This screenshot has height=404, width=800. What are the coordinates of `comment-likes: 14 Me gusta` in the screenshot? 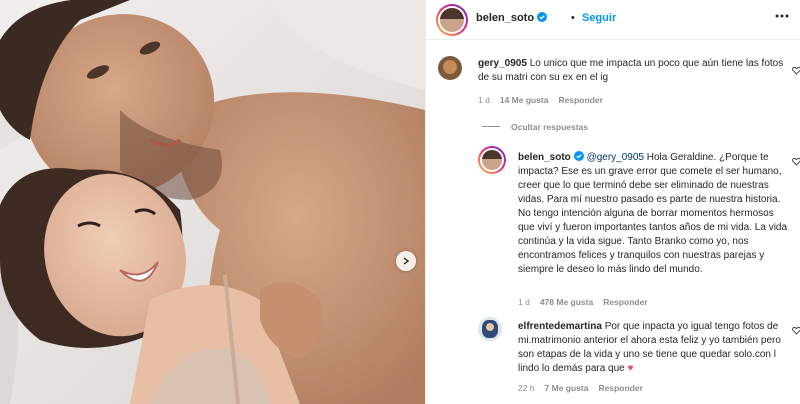 It's located at (524, 100).